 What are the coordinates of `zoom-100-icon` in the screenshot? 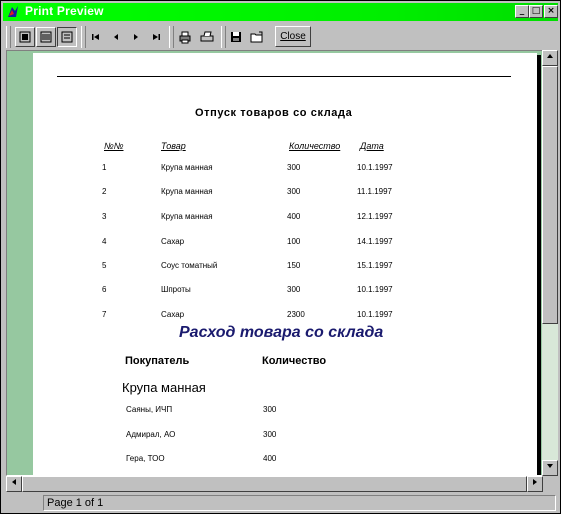 It's located at (67, 37).